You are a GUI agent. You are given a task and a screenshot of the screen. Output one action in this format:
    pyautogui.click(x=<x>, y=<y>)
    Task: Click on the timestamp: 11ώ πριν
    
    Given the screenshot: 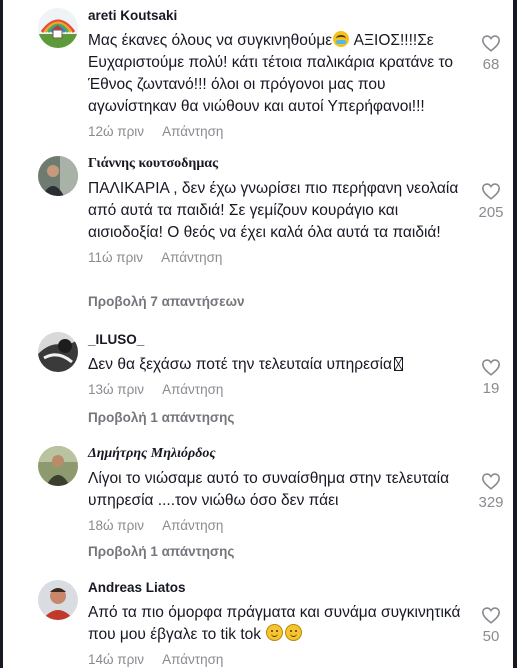 What is the action you would take?
    pyautogui.click(x=116, y=257)
    